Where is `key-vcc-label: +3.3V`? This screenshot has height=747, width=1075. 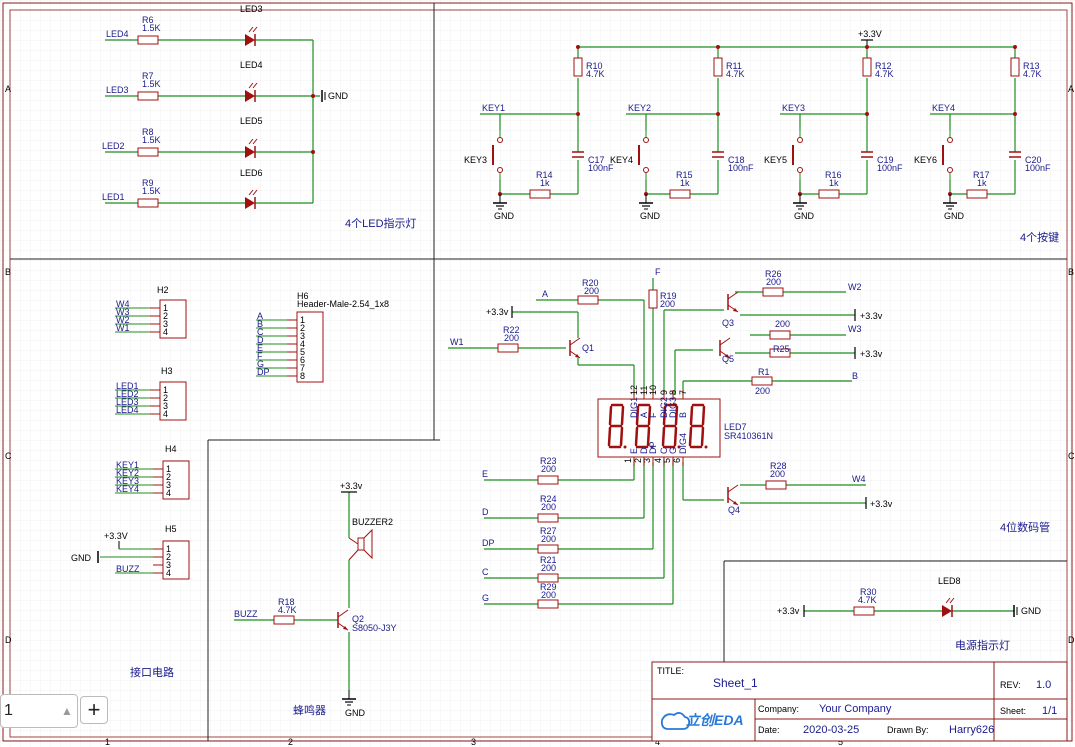
key-vcc-label: +3.3V is located at coordinates (870, 34).